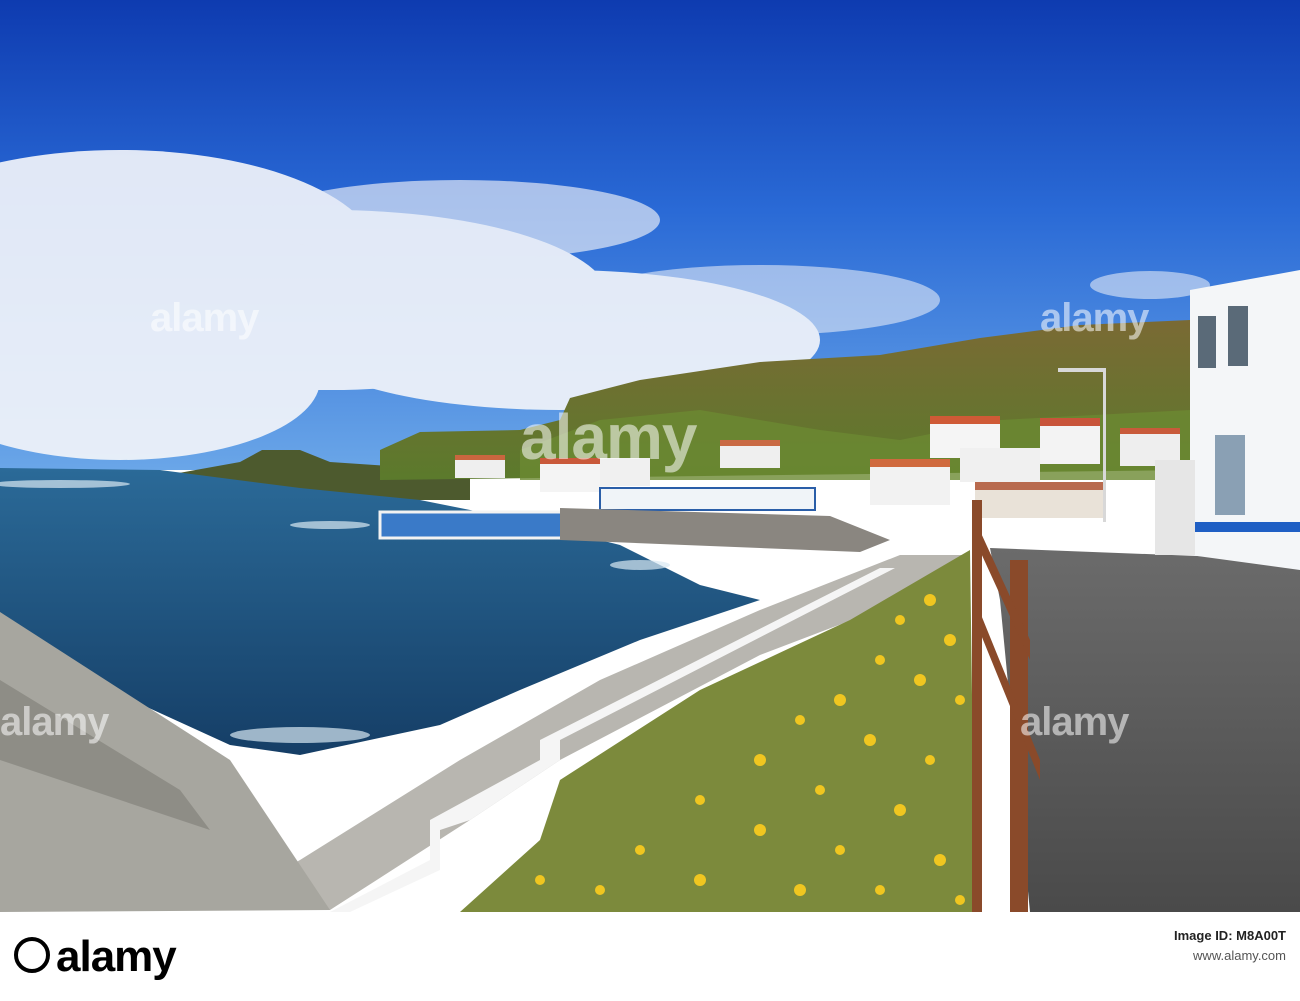 The height and width of the screenshot is (1001, 1300). I want to click on pavilion, so click(707, 499).